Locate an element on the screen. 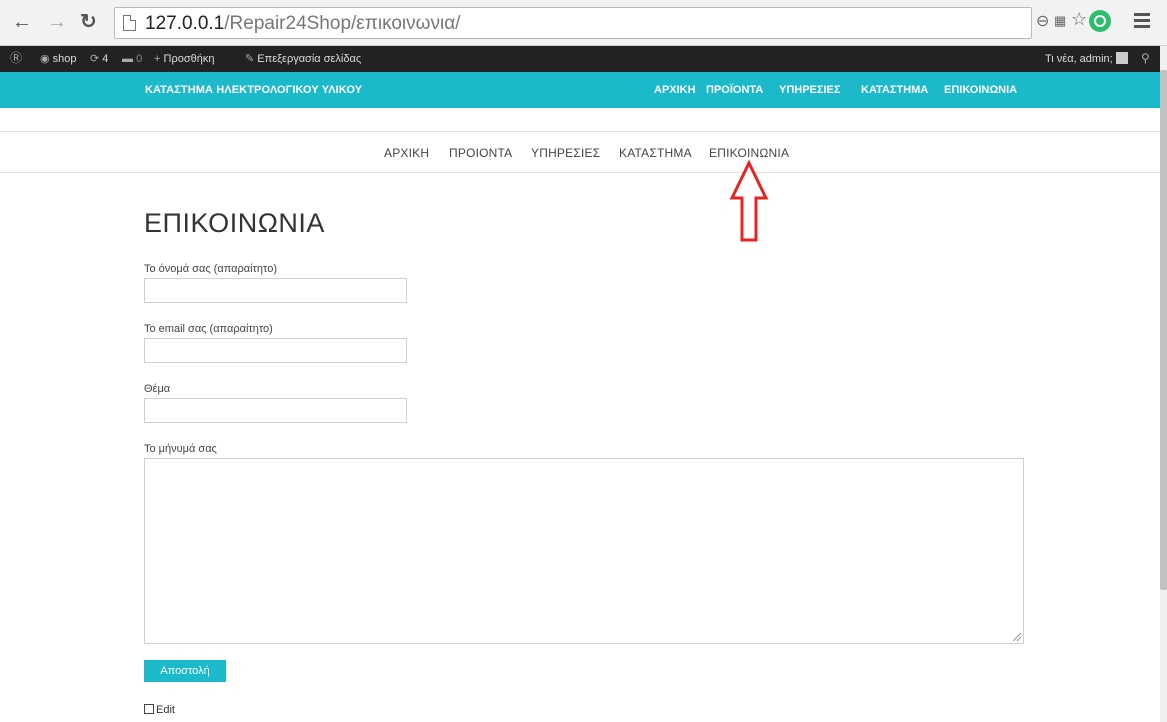  scrollbar-thumb is located at coordinates (1163, 330).